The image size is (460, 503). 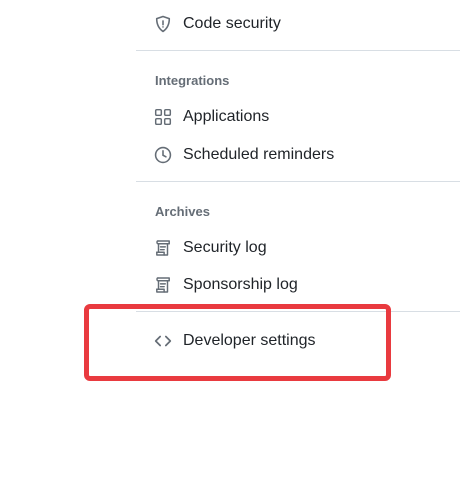 What do you see at coordinates (225, 247) in the screenshot?
I see `sidebar-item-label: Security log` at bounding box center [225, 247].